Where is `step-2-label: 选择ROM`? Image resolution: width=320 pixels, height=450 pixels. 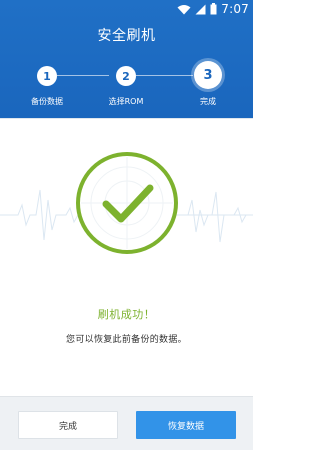
step-2-label: 选择ROM is located at coordinates (126, 101).